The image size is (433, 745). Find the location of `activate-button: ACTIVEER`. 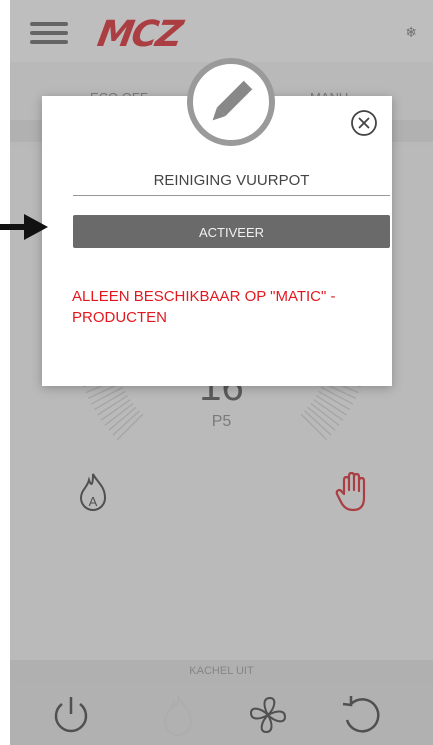

activate-button: ACTIVEER is located at coordinates (231, 231).